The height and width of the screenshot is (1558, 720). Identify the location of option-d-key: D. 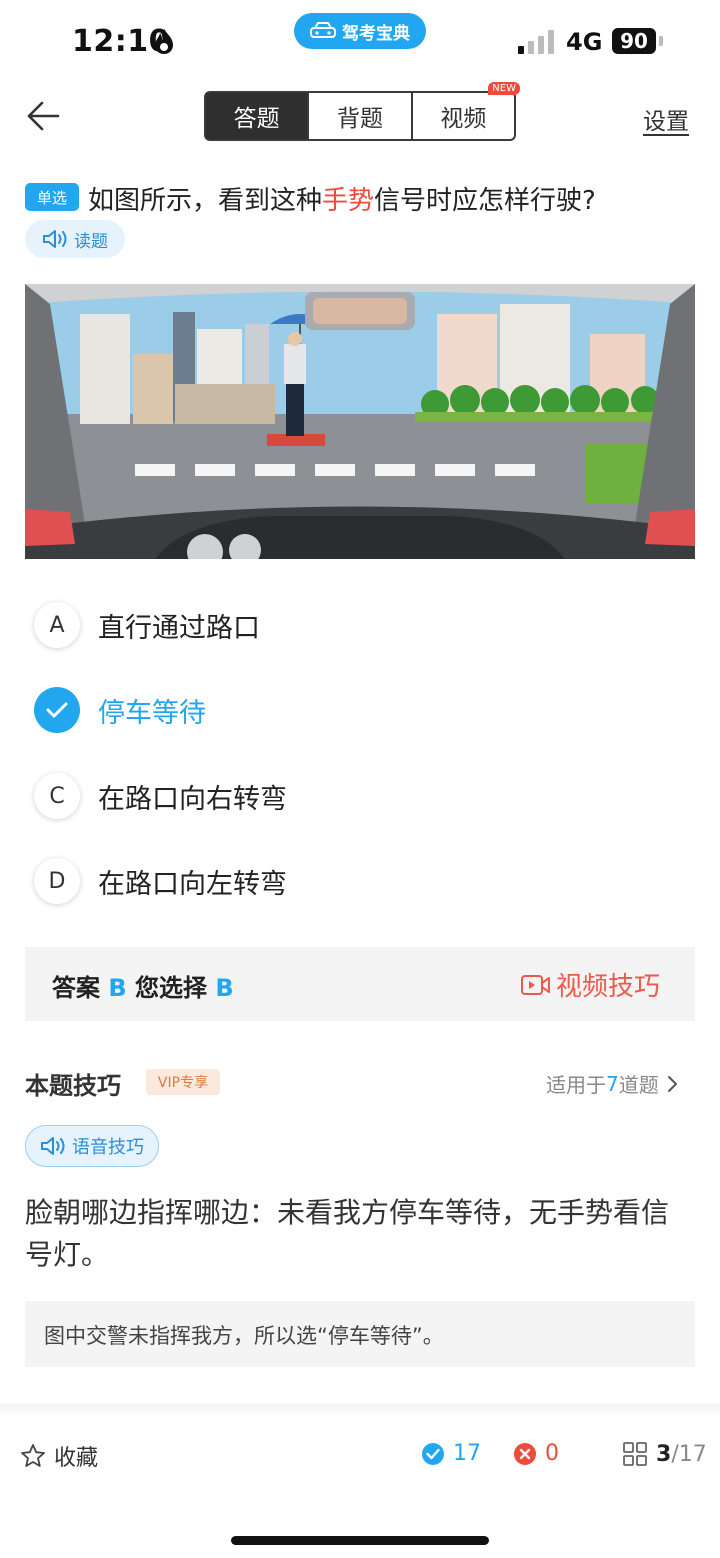
(57, 881).